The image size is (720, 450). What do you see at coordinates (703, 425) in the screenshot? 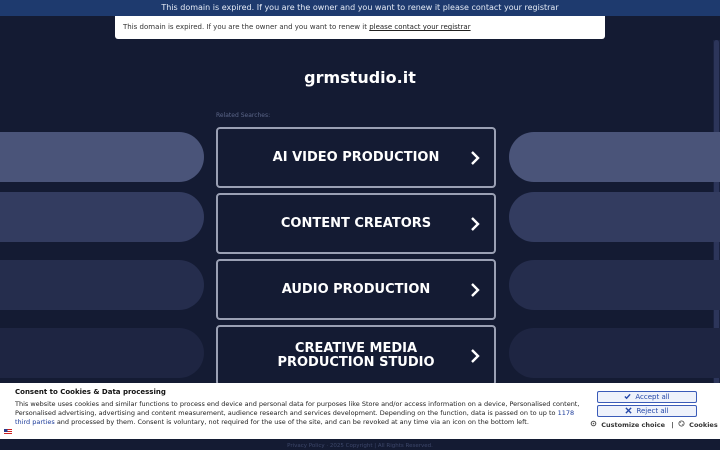
I see `cookies-link: Cookies` at bounding box center [703, 425].